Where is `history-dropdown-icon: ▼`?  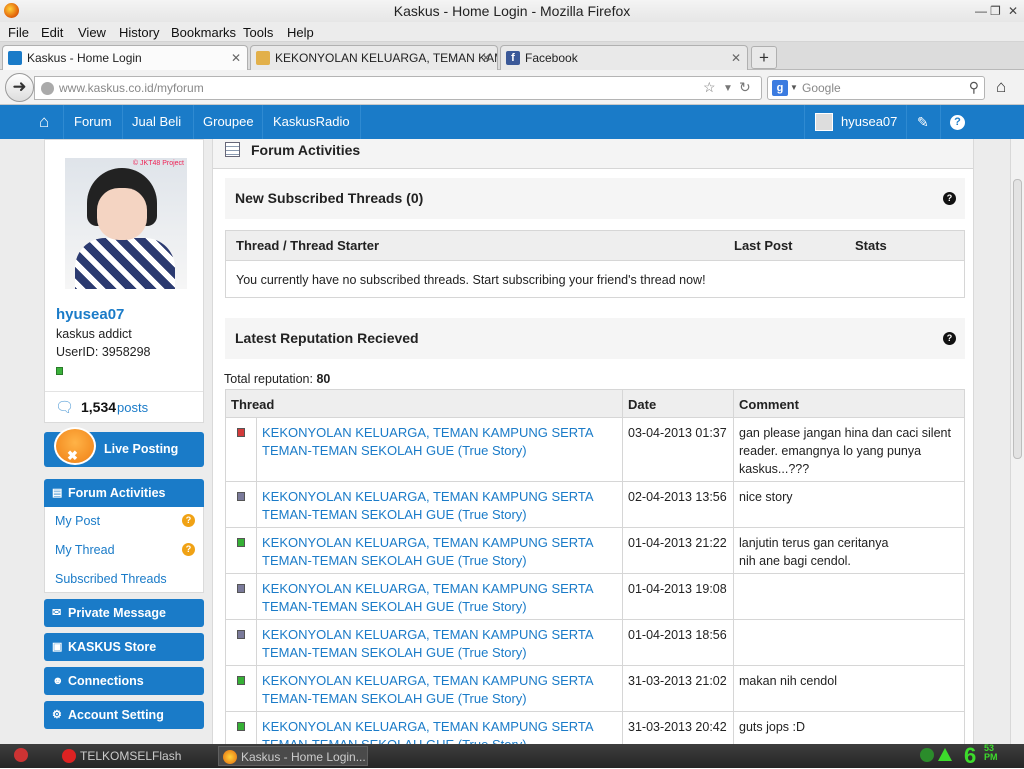
history-dropdown-icon: ▼ is located at coordinates (728, 88).